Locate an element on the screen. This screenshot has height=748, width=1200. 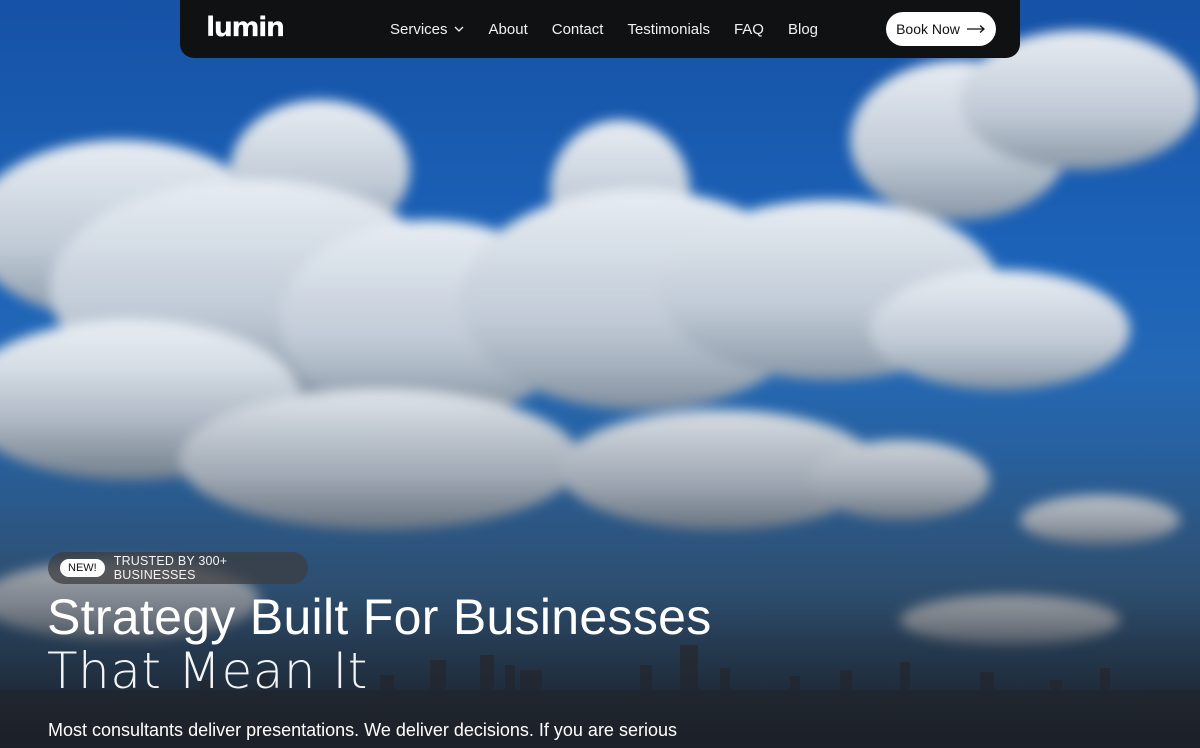
book-now-button: Book Now is located at coordinates (941, 29).